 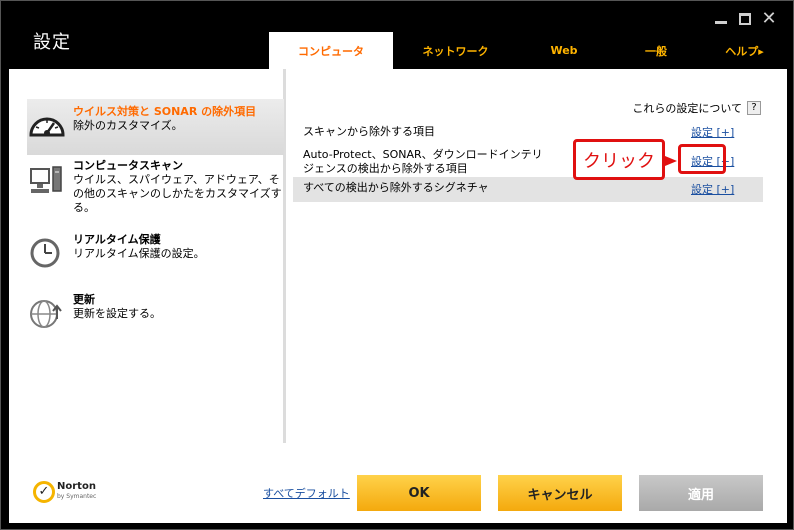 What do you see at coordinates (44, 492) in the screenshot?
I see `norton-check-icon: ✓` at bounding box center [44, 492].